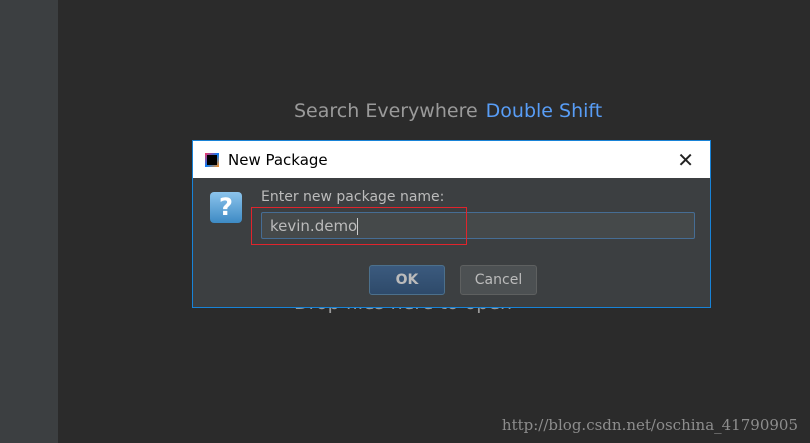 This screenshot has width=810, height=443. Describe the element at coordinates (478, 225) in the screenshot. I see `package-name-input: kevin.demo` at that location.